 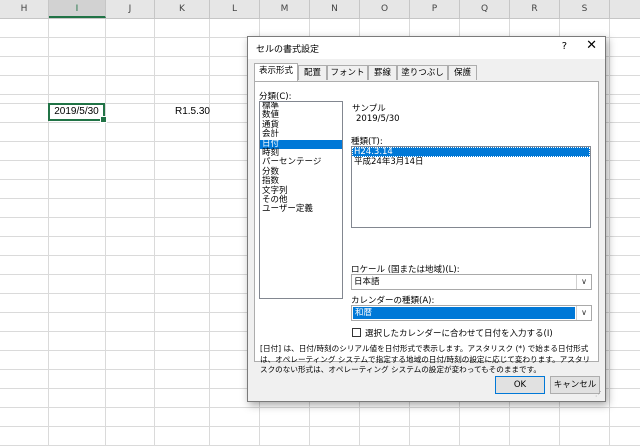 What do you see at coordinates (235, 9) in the screenshot?
I see `column-header-l: L` at bounding box center [235, 9].